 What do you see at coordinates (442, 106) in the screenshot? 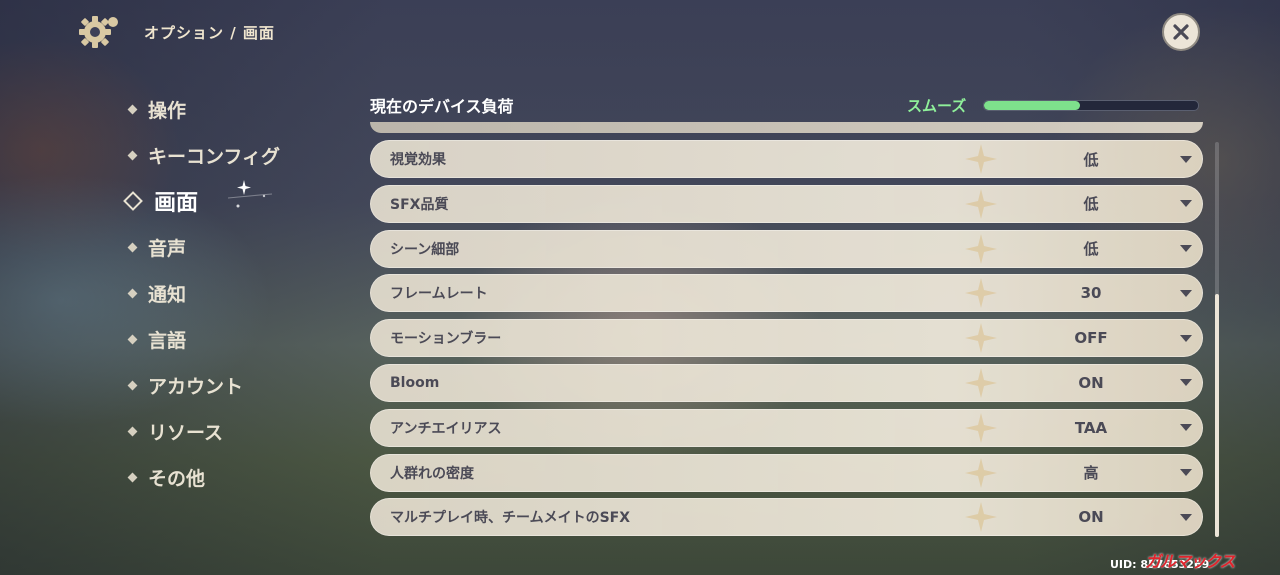
I see `device-load-title: 現在のデバイス負荷` at bounding box center [442, 106].